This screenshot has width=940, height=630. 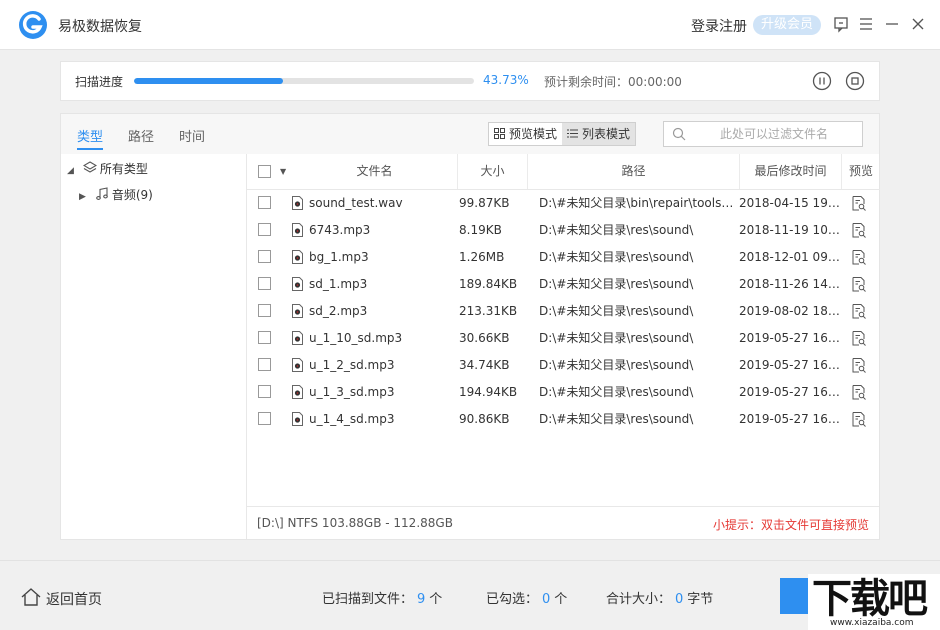 What do you see at coordinates (90, 135) in the screenshot?
I see `tab-type: 类型` at bounding box center [90, 135].